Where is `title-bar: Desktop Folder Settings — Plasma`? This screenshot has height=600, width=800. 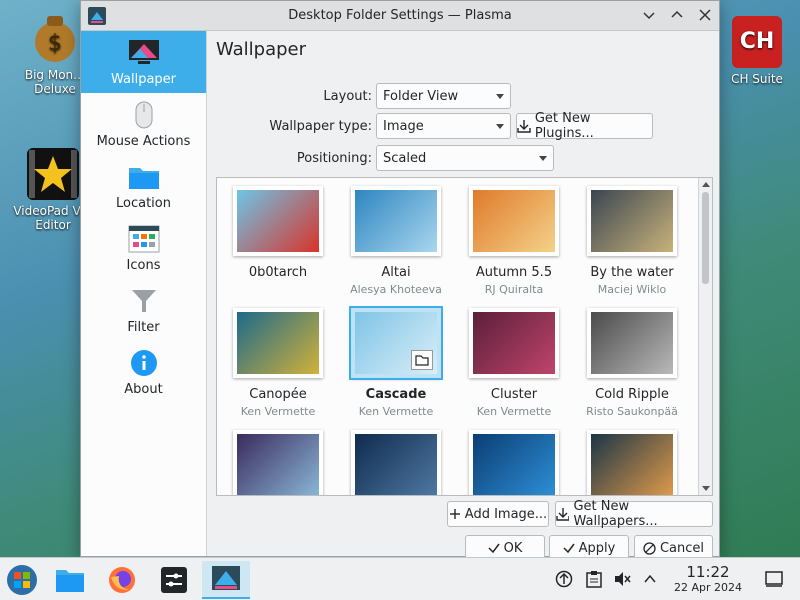
title-bar: Desktop Folder Settings — Plasma is located at coordinates (400, 16).